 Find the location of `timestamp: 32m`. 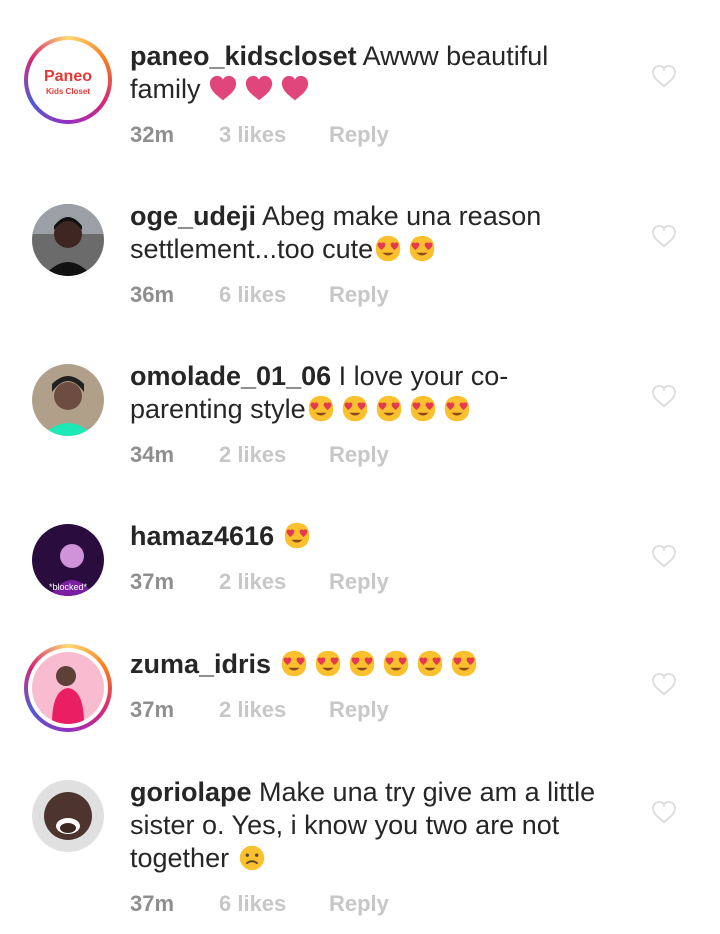

timestamp: 32m is located at coordinates (152, 134).